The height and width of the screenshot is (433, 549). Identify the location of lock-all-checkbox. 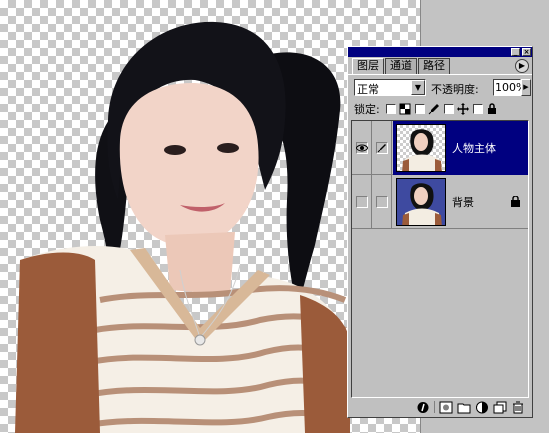
(477, 109).